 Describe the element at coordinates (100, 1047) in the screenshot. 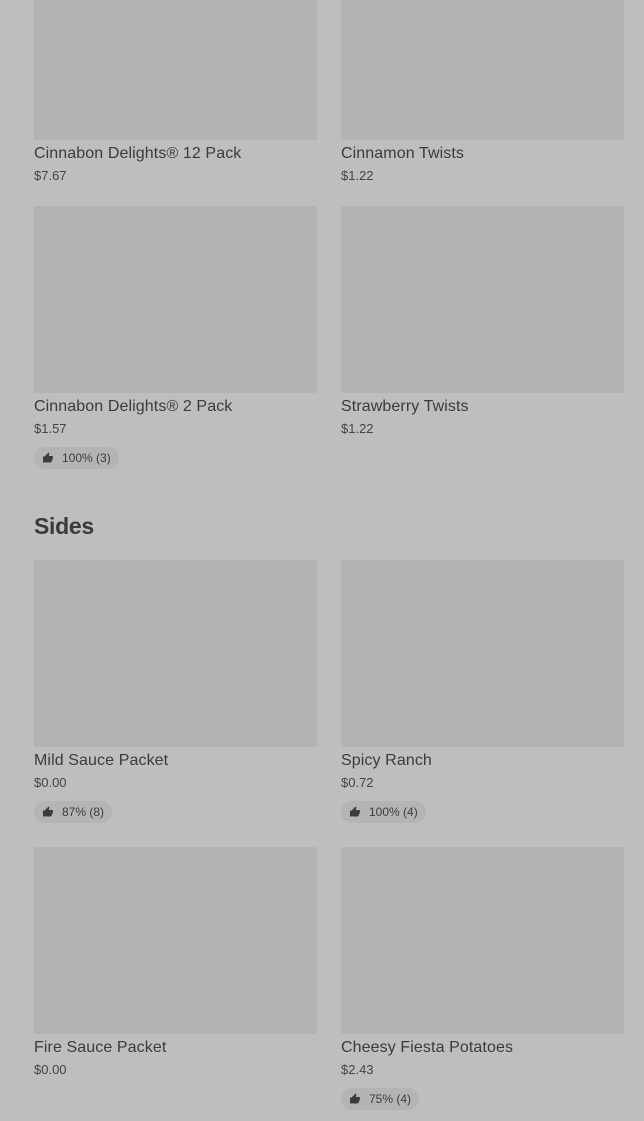

I see `menu-item-name: Fire Sauce Packet` at that location.